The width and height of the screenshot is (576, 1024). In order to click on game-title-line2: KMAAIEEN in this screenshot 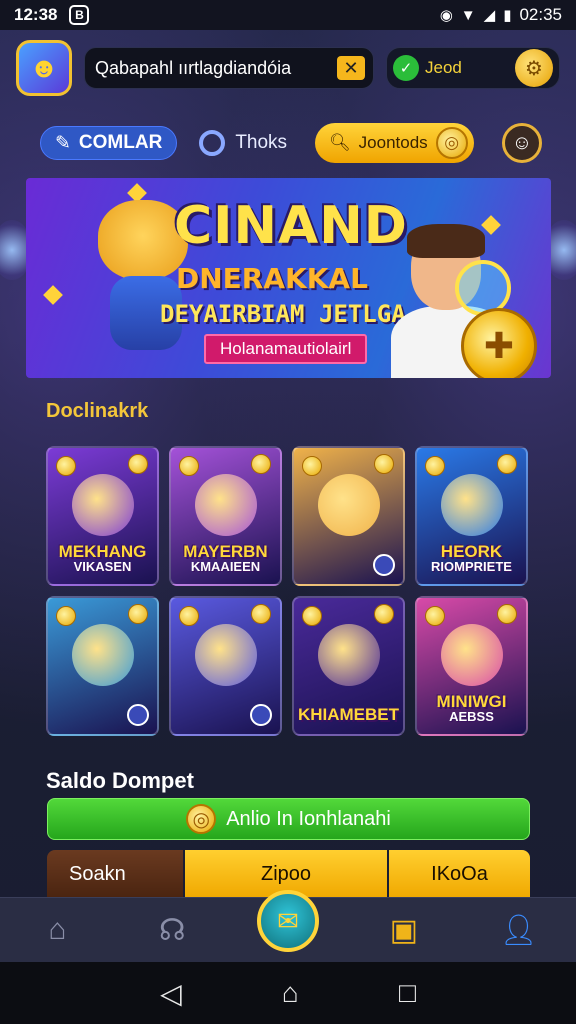, I will do `click(225, 567)`.